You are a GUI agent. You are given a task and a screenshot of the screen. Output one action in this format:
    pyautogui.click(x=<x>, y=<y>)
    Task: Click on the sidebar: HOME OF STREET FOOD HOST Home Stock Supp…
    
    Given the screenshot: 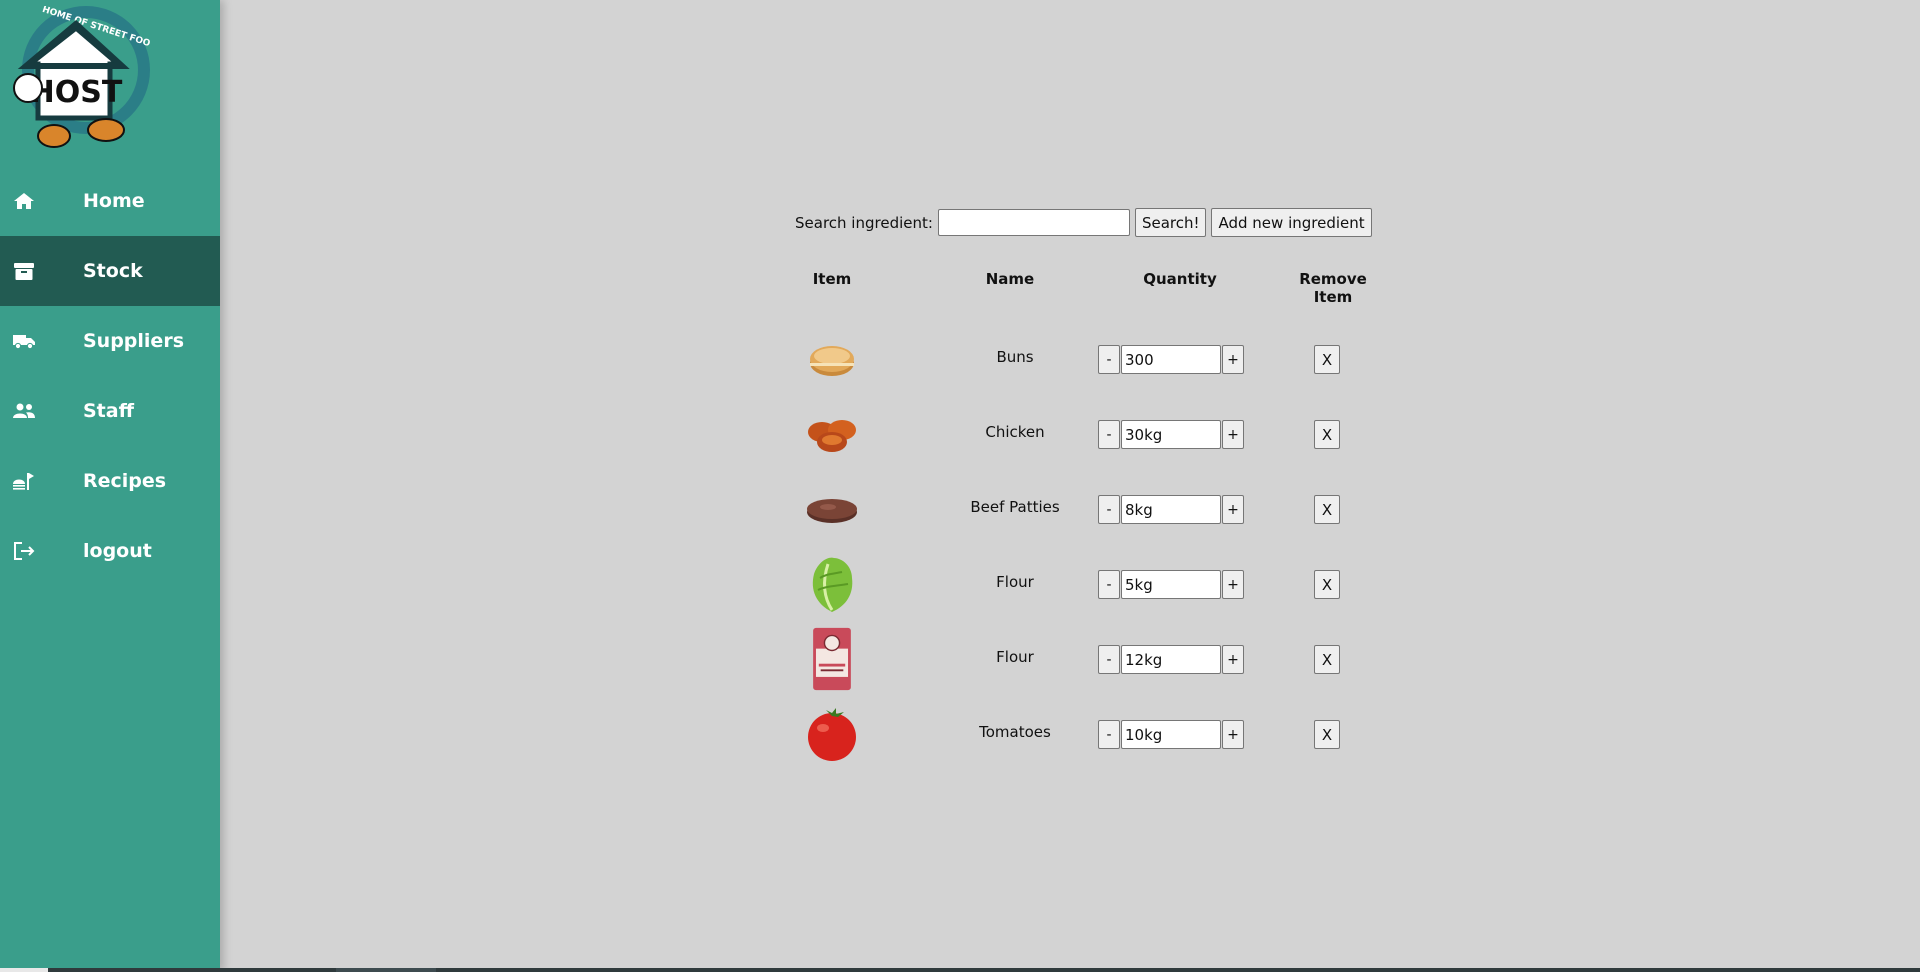 What is the action you would take?
    pyautogui.click(x=110, y=486)
    